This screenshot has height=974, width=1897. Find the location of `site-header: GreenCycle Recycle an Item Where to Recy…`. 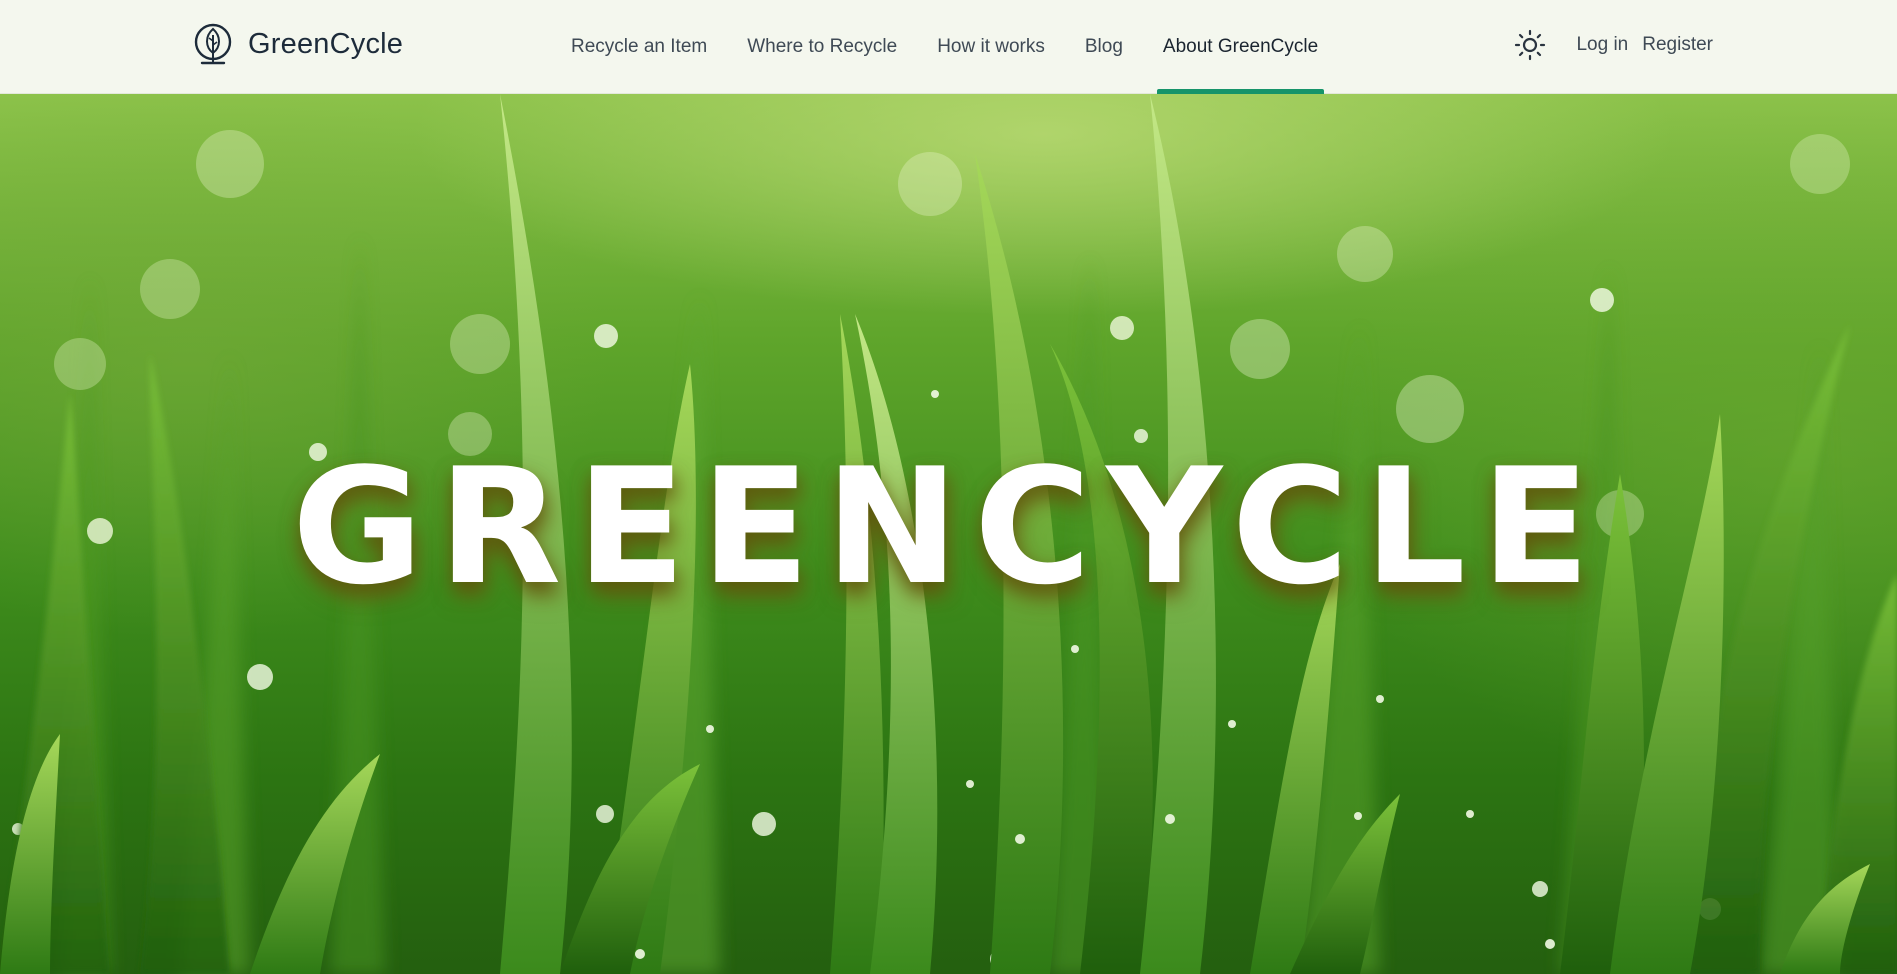

site-header: GreenCycle Recycle an Item Where to Recy… is located at coordinates (948, 47).